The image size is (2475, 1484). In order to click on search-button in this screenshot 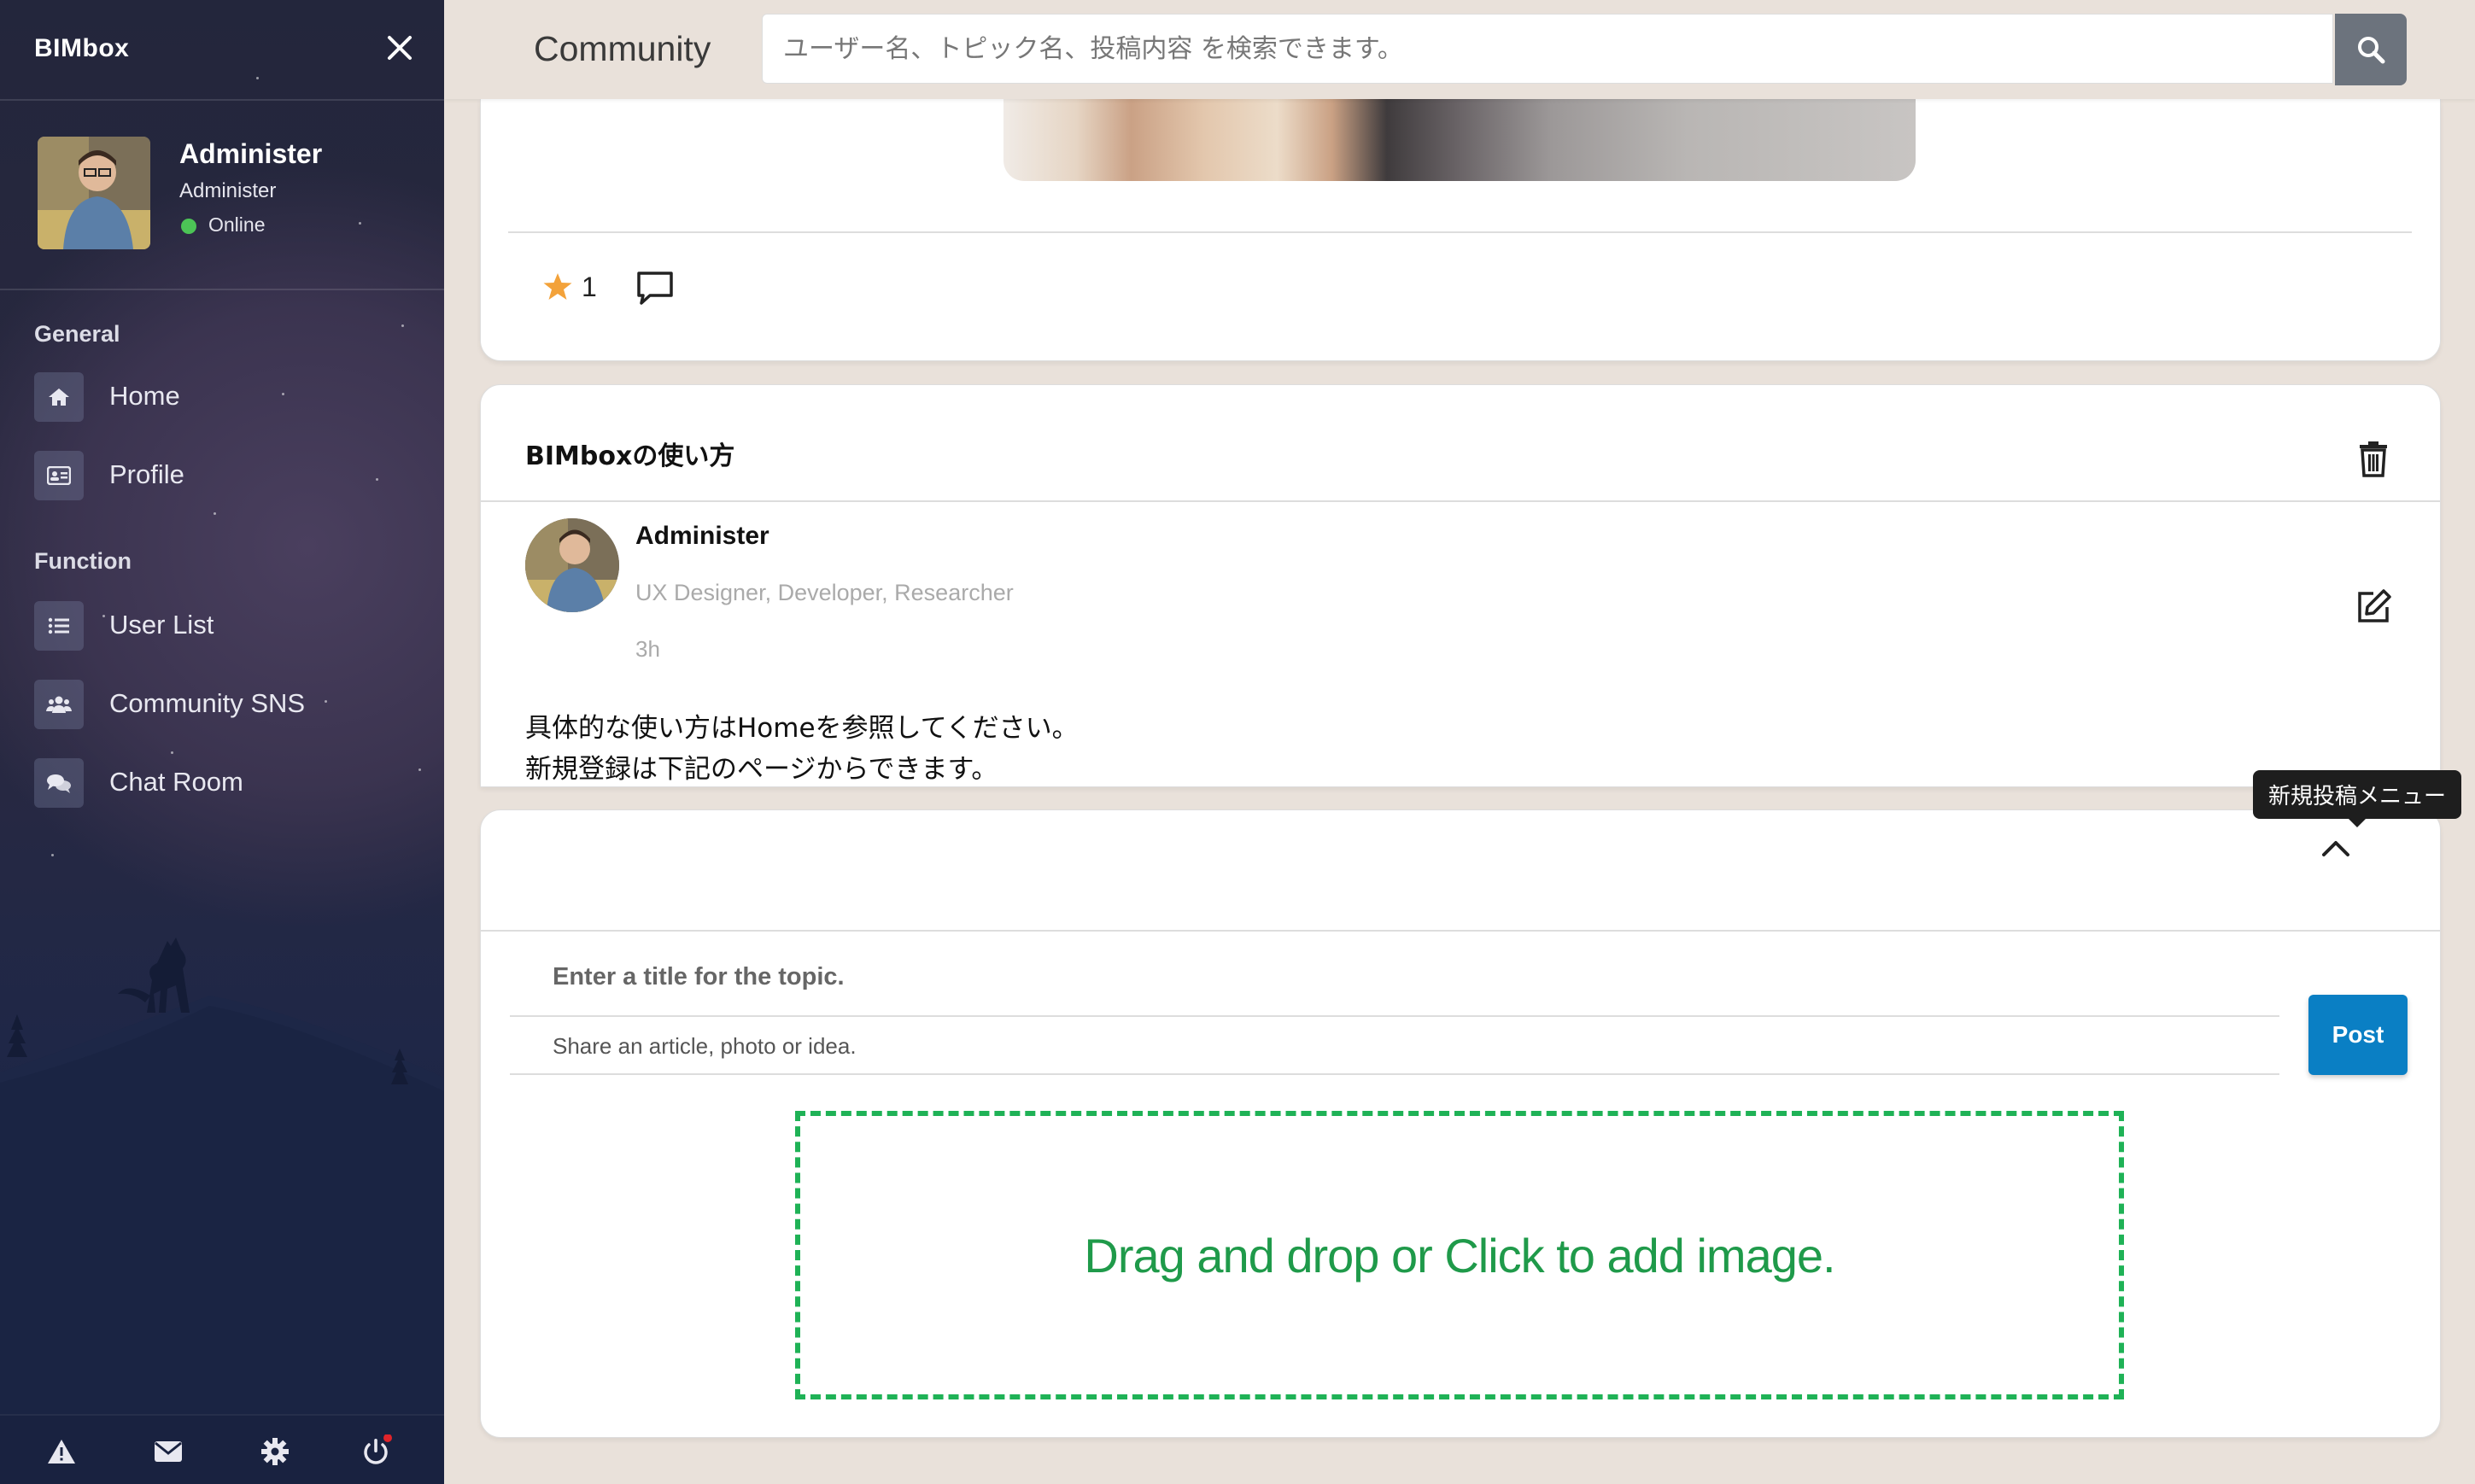, I will do `click(2371, 49)`.